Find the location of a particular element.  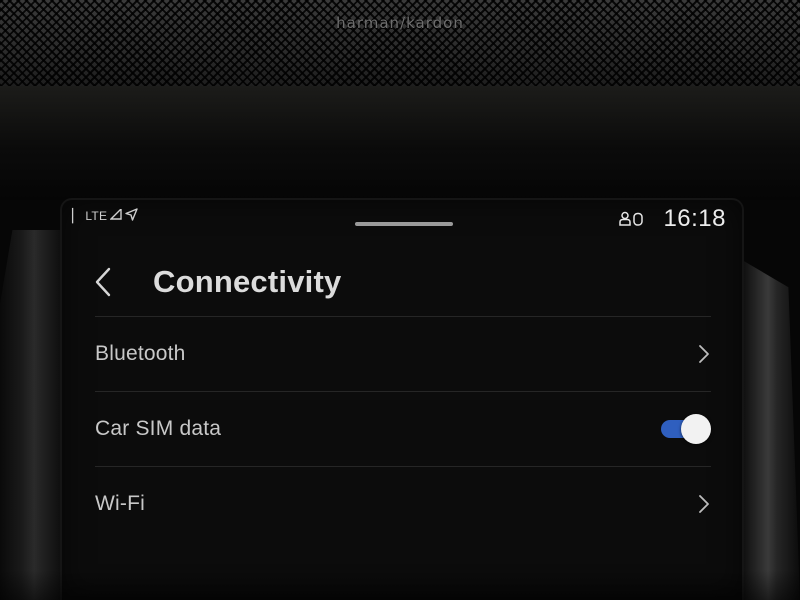

bar-indicator-icon: ▏ is located at coordinates (77, 215).